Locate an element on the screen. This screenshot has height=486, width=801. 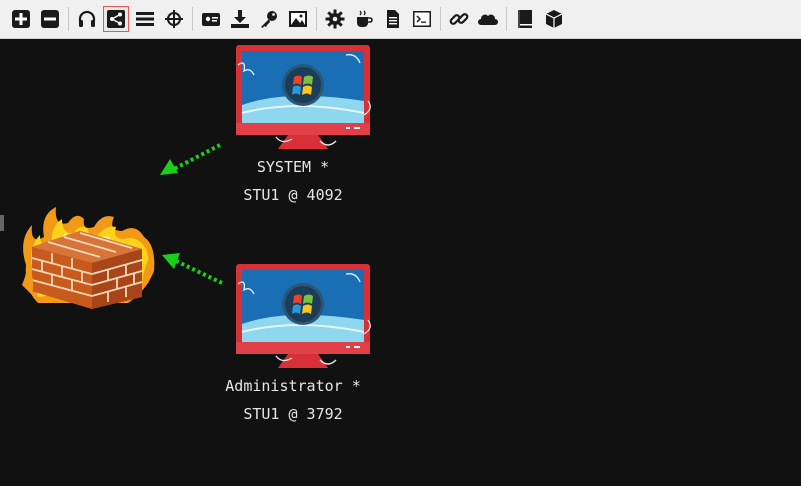
cloud-icon is located at coordinates (488, 19).